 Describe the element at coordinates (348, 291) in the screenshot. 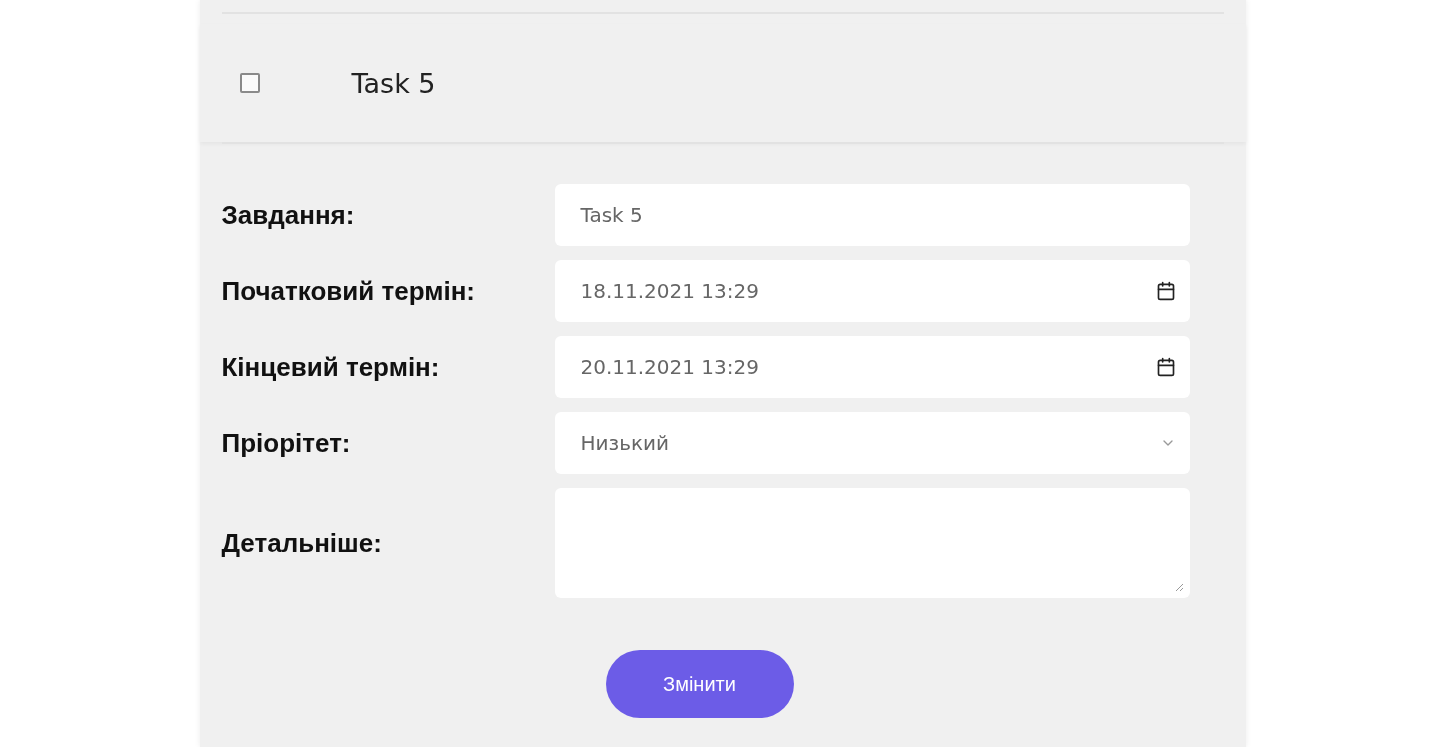

I see `field-label: Початковий термін:` at that location.